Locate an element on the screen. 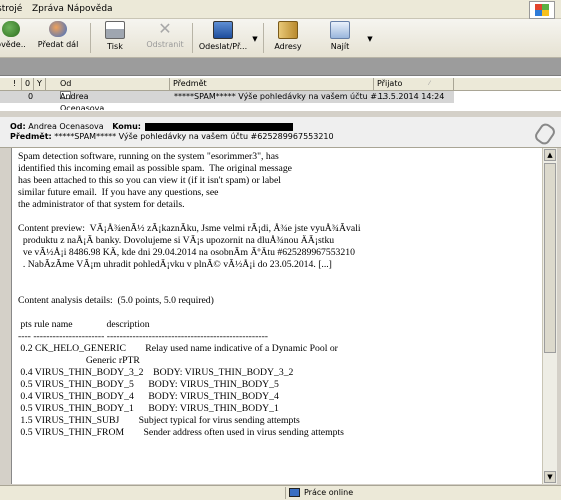 This screenshot has height=500, width=561. redacted-recipient is located at coordinates (219, 126).